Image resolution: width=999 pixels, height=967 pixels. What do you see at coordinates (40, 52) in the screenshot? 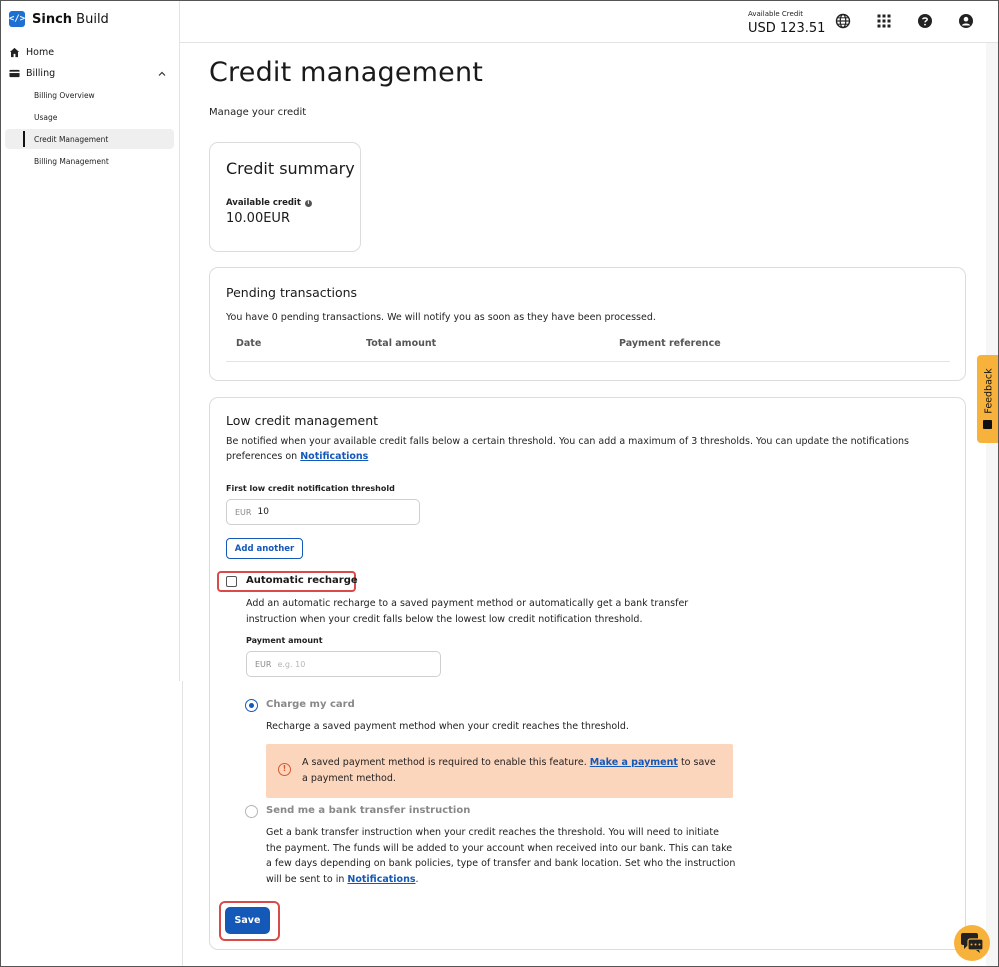
I see `sidebar-item-label: Home` at bounding box center [40, 52].